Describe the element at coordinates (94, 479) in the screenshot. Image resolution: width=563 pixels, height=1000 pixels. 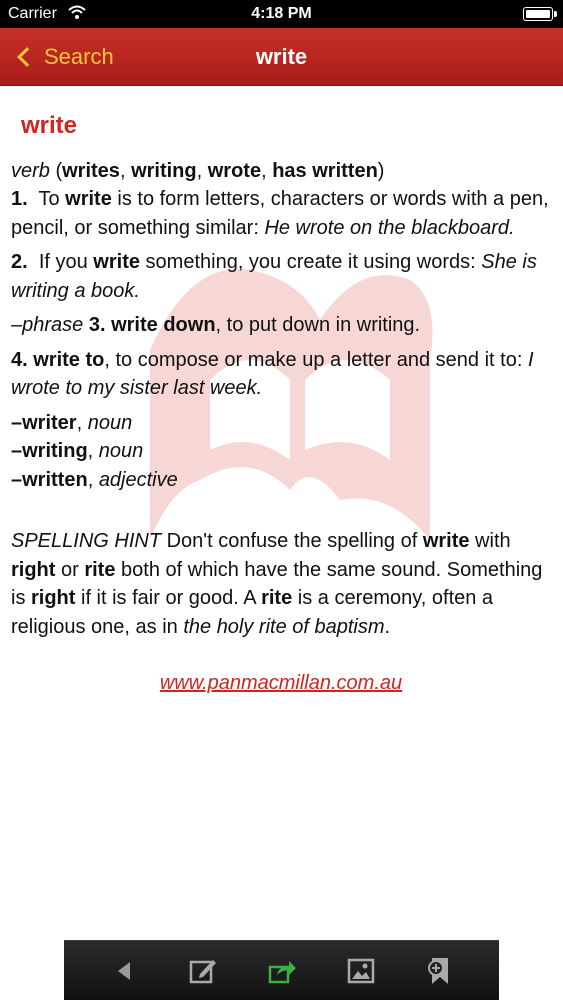
I see `derivative-written: –written, adjective` at that location.